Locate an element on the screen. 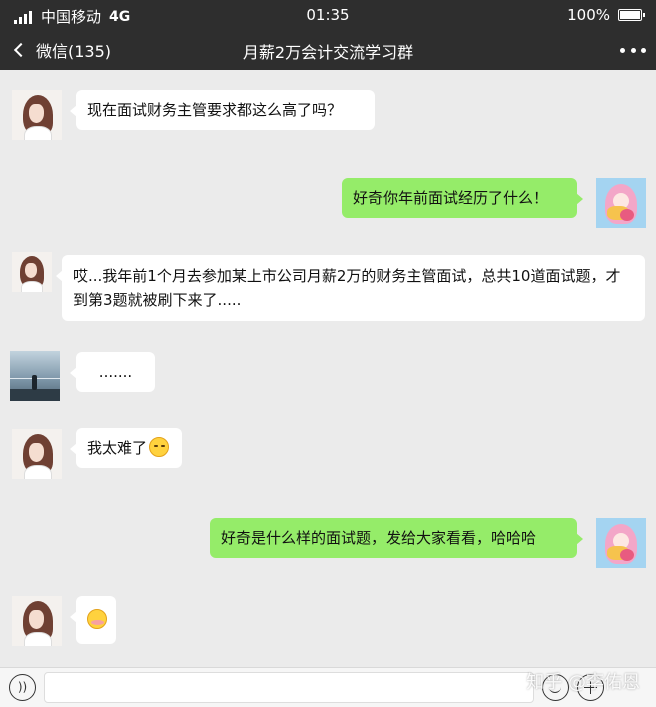 This screenshot has width=656, height=707. status-bar: 中国移动 4G 01:35 100% is located at coordinates (328, 15).